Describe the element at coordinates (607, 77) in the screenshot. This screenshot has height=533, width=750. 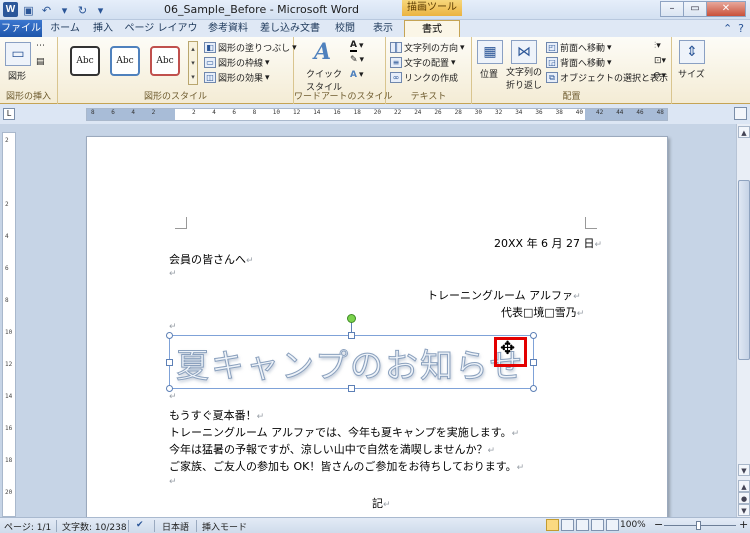
I see `selection-pane-button: ⧉ オブジェクトの選択と表示` at that location.